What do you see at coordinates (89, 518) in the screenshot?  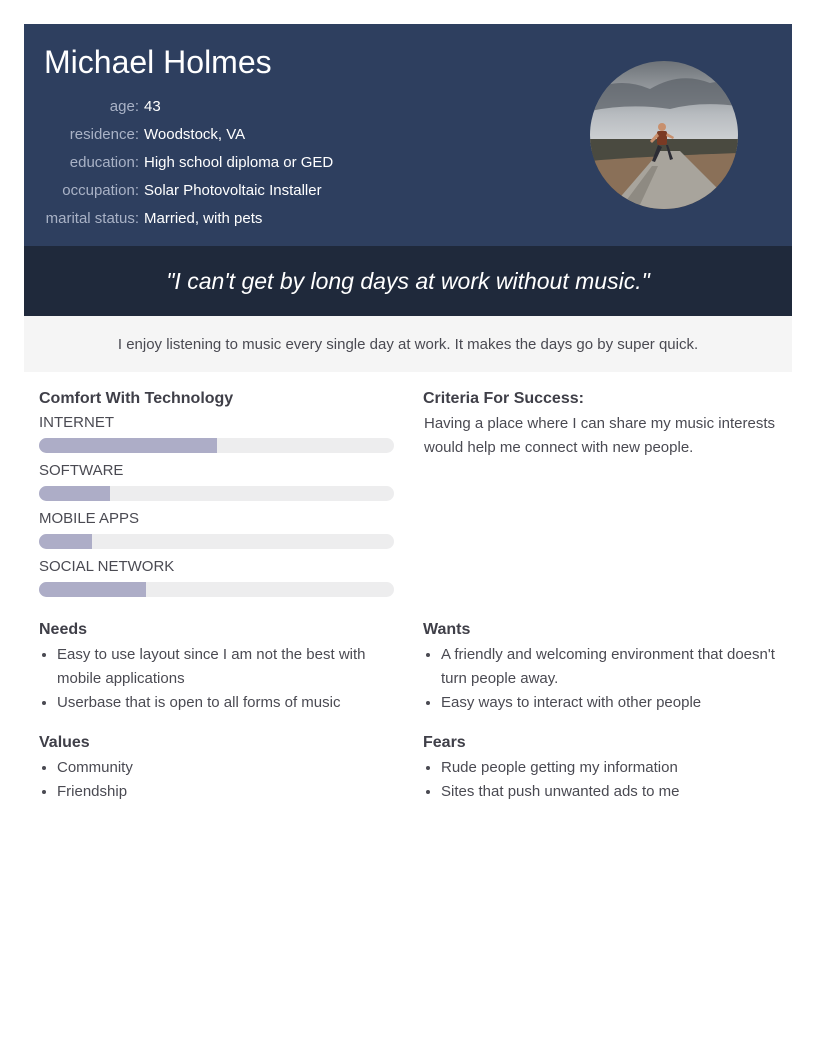 I see `tech-label: MOBILE APPS` at bounding box center [89, 518].